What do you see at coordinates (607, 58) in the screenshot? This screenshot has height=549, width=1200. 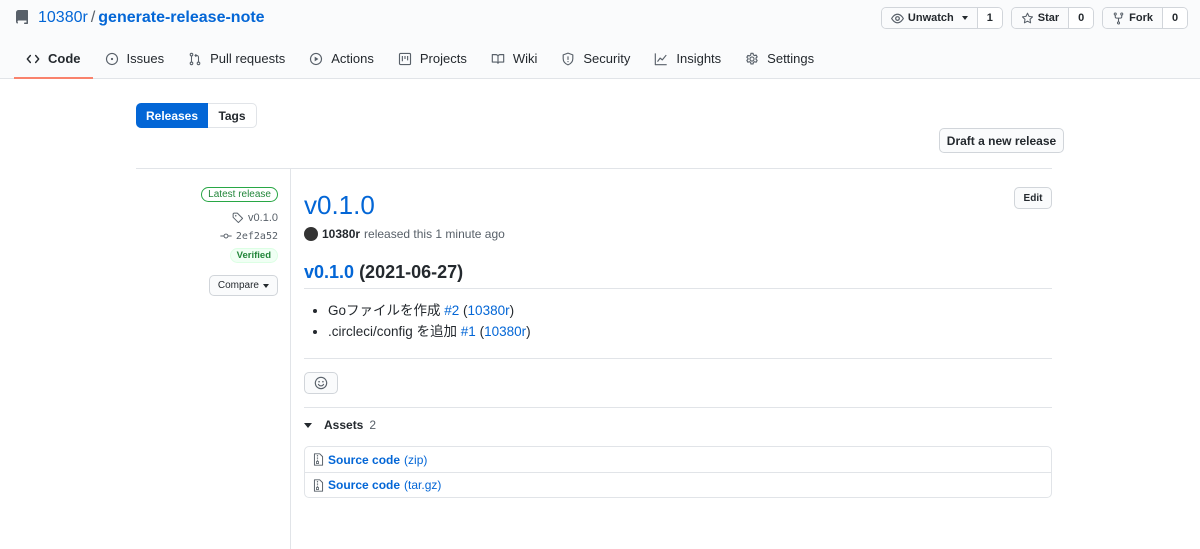 I see `tab-security-label: Security` at bounding box center [607, 58].